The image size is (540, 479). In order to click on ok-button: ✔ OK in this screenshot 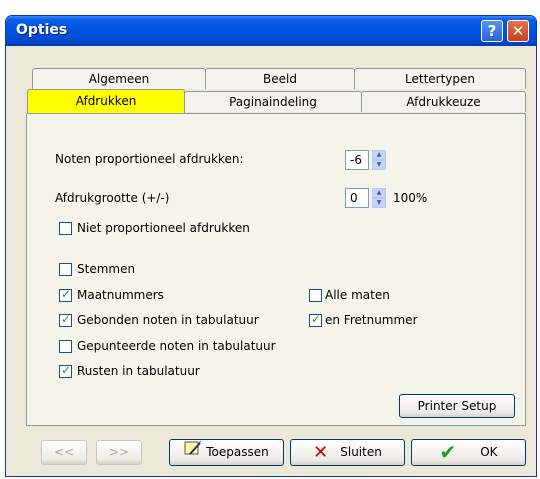, I will do `click(468, 452)`.